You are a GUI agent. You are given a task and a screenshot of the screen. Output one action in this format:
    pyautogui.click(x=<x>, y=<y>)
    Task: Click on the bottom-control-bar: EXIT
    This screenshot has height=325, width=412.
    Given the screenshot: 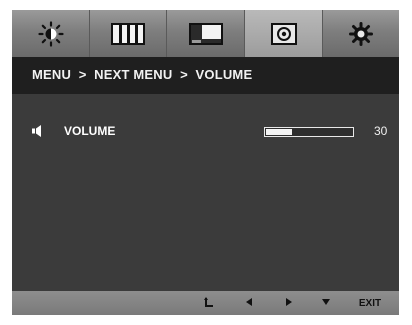 What is the action you would take?
    pyautogui.click(x=205, y=303)
    